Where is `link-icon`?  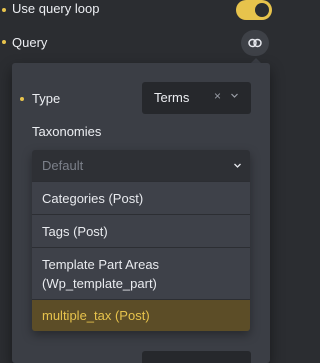
link-icon is located at coordinates (255, 43).